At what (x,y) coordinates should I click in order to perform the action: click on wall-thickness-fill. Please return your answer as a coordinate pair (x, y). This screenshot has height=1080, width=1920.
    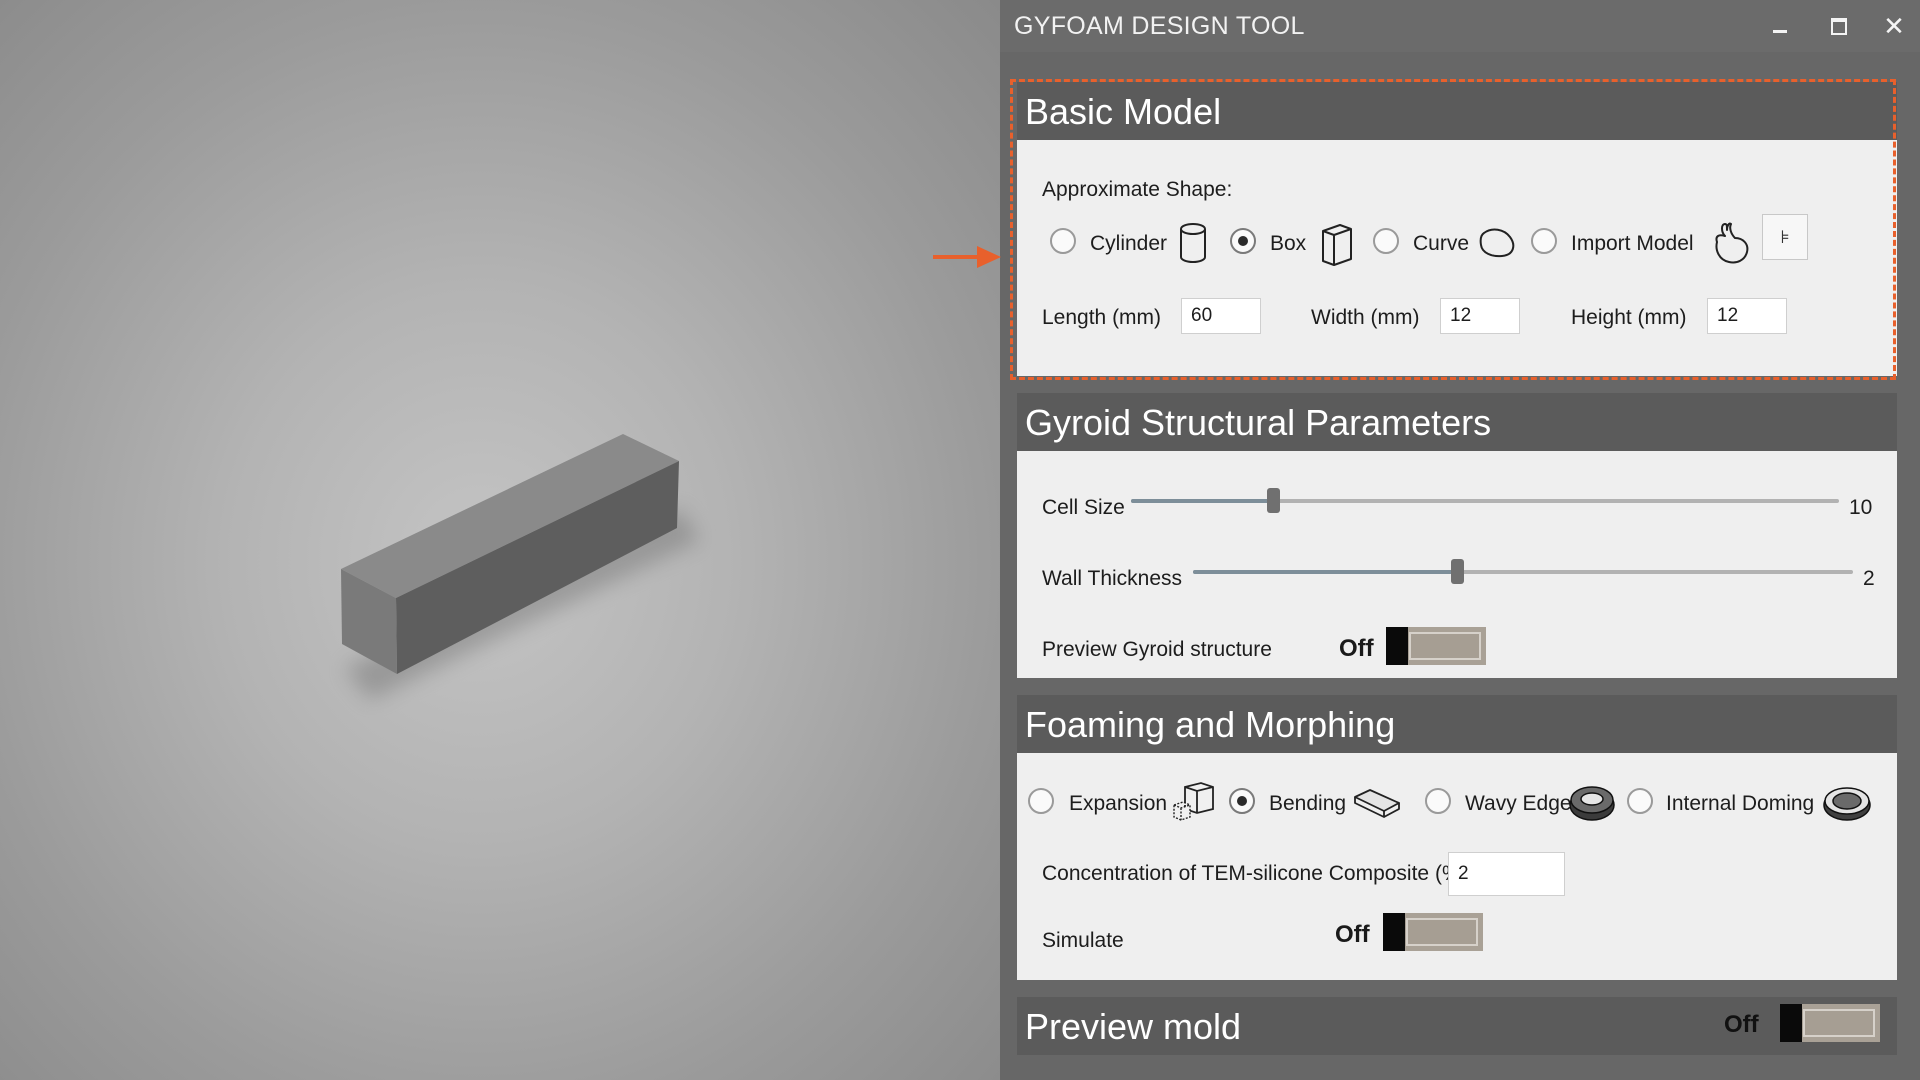
    Looking at the image, I should click on (1325, 572).